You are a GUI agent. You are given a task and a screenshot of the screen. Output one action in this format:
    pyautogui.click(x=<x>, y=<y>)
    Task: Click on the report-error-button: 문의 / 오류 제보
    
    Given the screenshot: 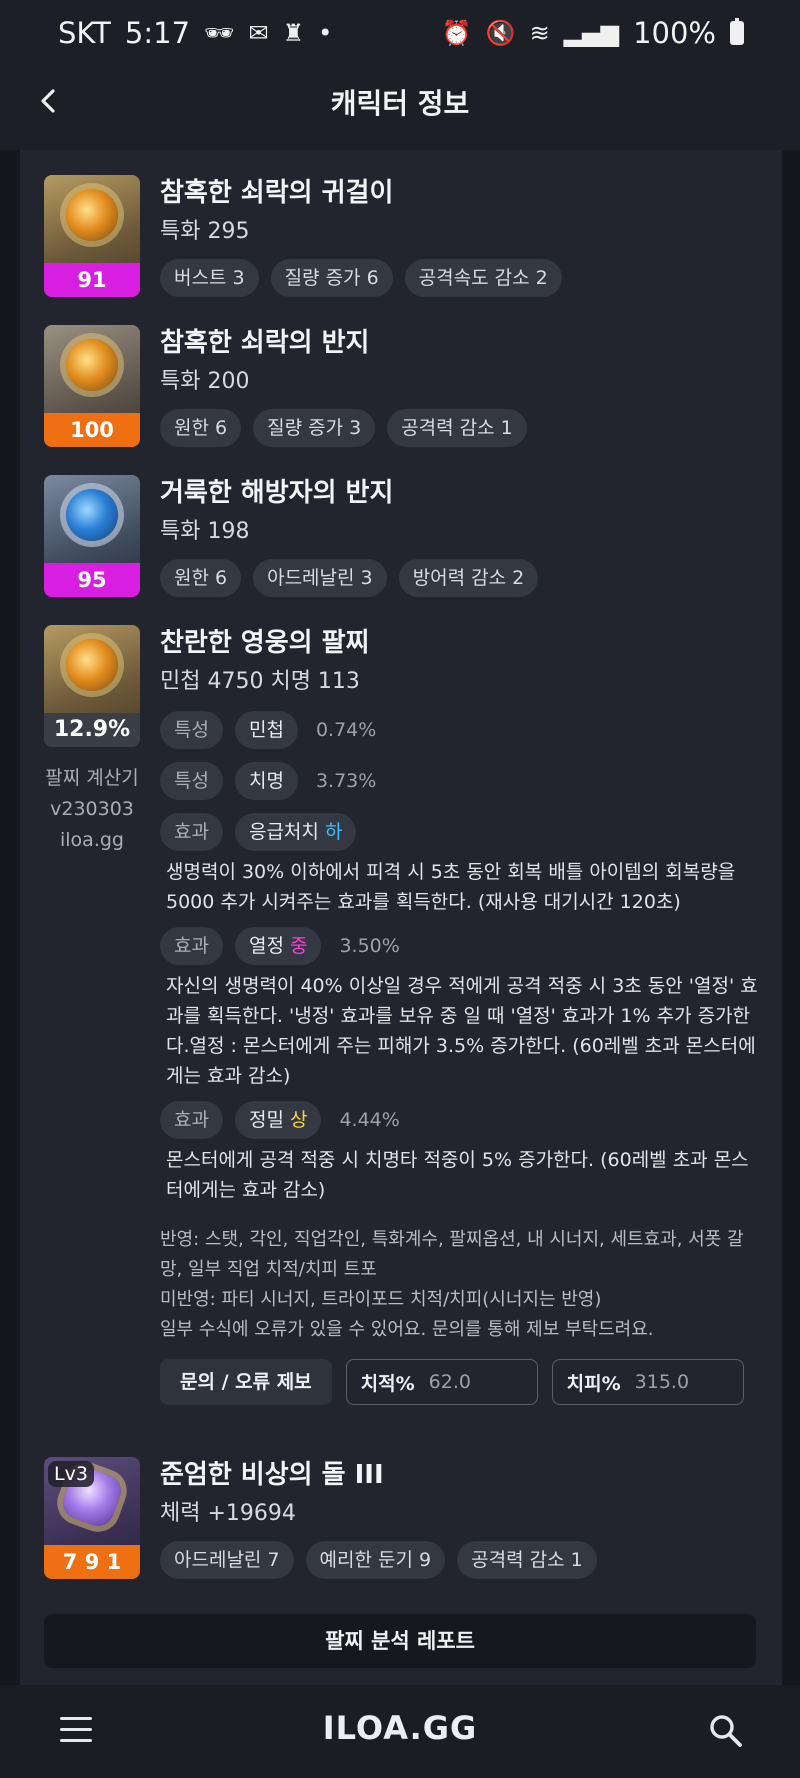 What is the action you would take?
    pyautogui.click(x=246, y=1382)
    